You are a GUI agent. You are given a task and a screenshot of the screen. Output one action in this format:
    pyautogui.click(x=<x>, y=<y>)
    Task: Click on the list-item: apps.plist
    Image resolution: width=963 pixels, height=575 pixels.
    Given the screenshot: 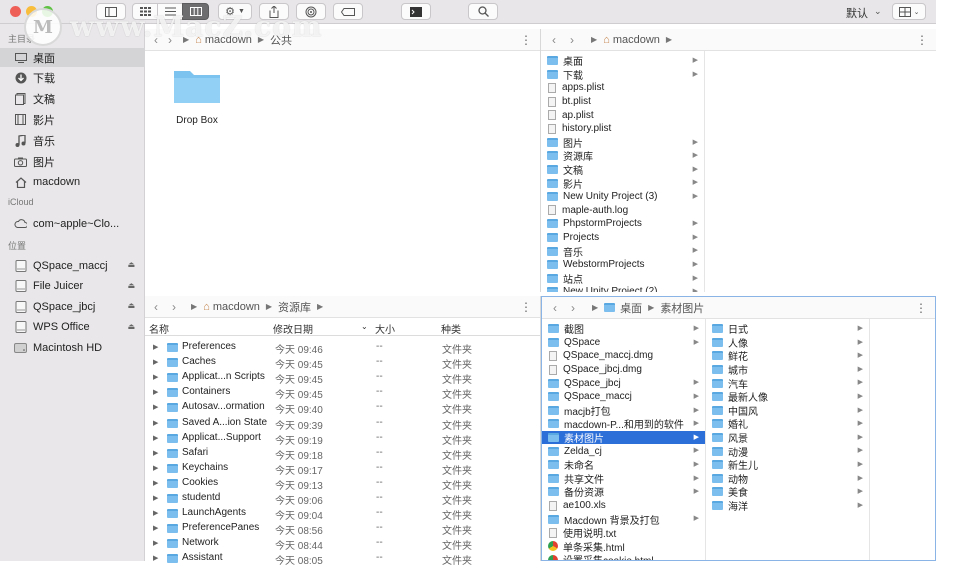 What is the action you would take?
    pyautogui.click(x=622, y=88)
    